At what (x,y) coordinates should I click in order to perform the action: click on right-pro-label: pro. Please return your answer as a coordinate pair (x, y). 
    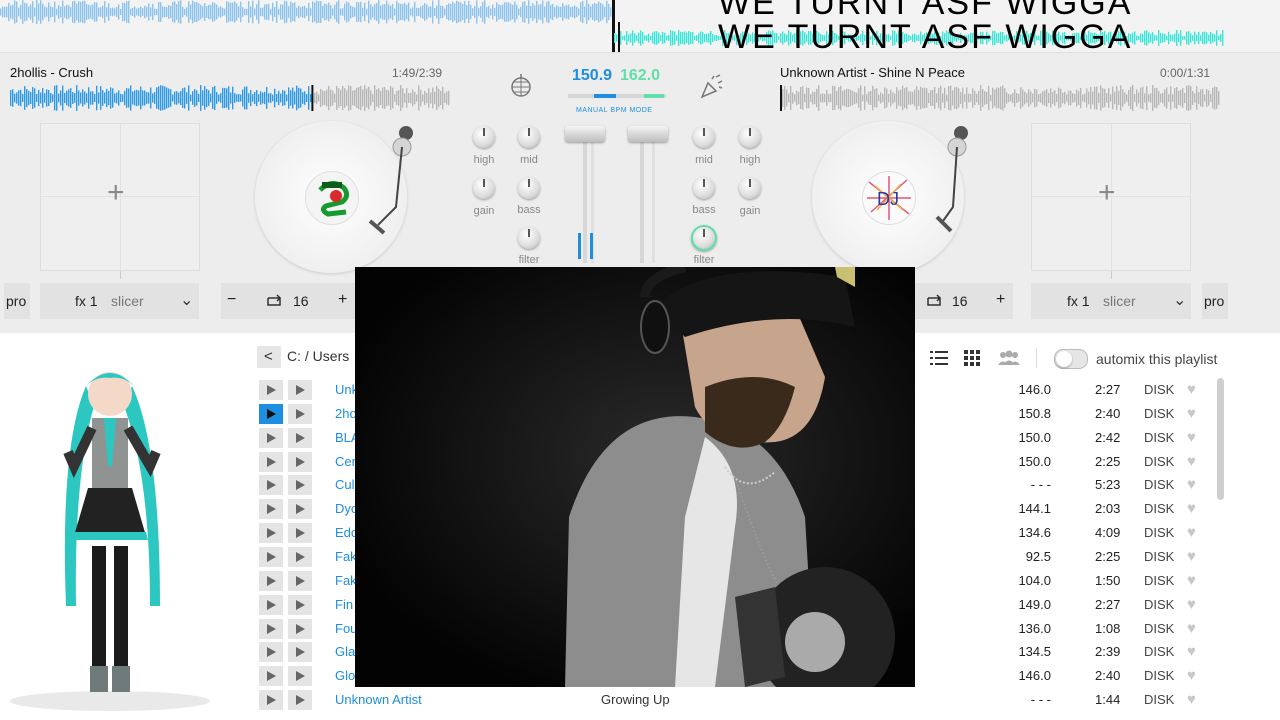
    Looking at the image, I should click on (1214, 301).